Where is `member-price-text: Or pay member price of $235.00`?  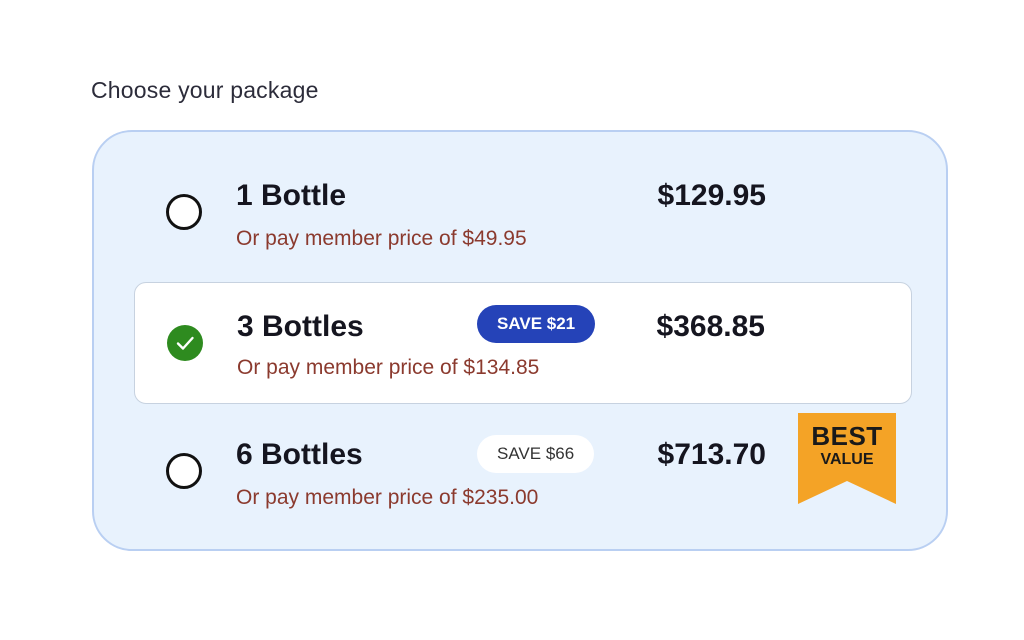
member-price-text: Or pay member price of $235.00 is located at coordinates (387, 497).